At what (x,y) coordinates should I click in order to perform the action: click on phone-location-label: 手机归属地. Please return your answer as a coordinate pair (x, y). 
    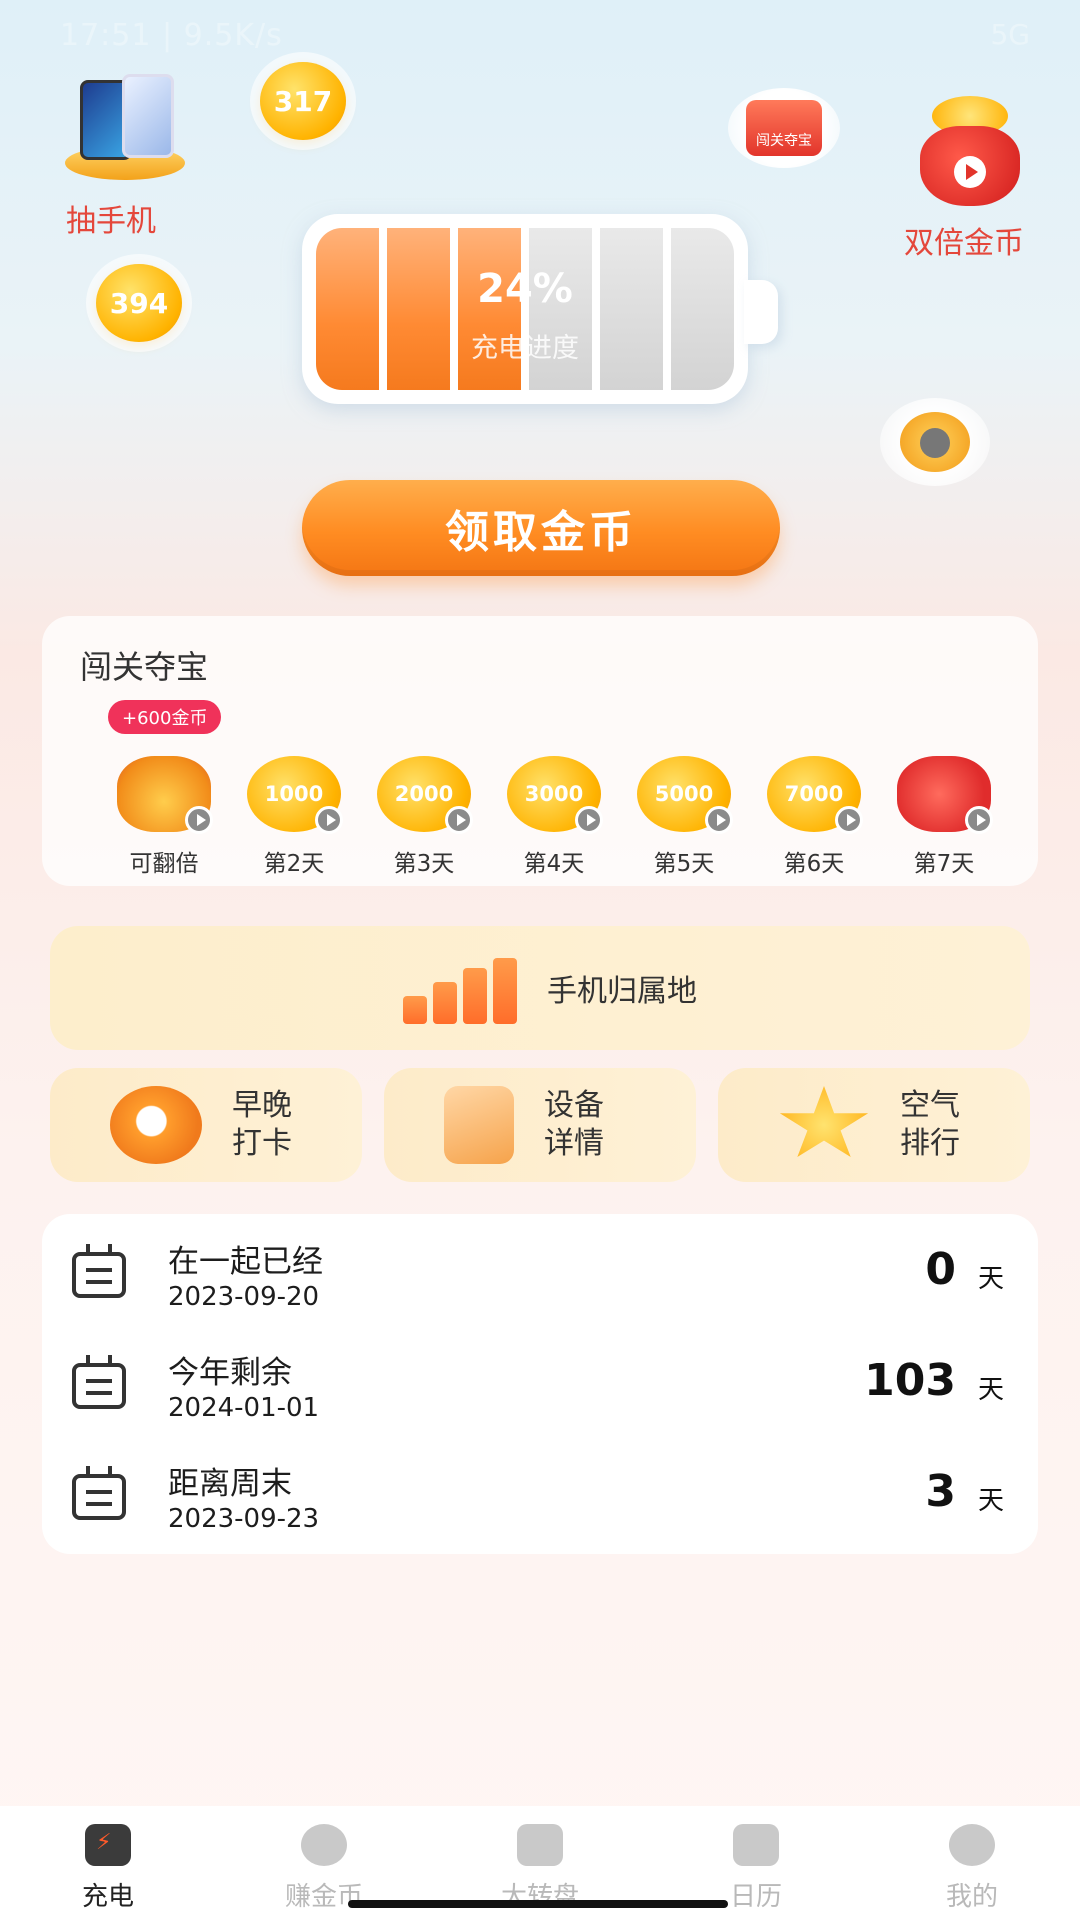
    Looking at the image, I should click on (622, 991).